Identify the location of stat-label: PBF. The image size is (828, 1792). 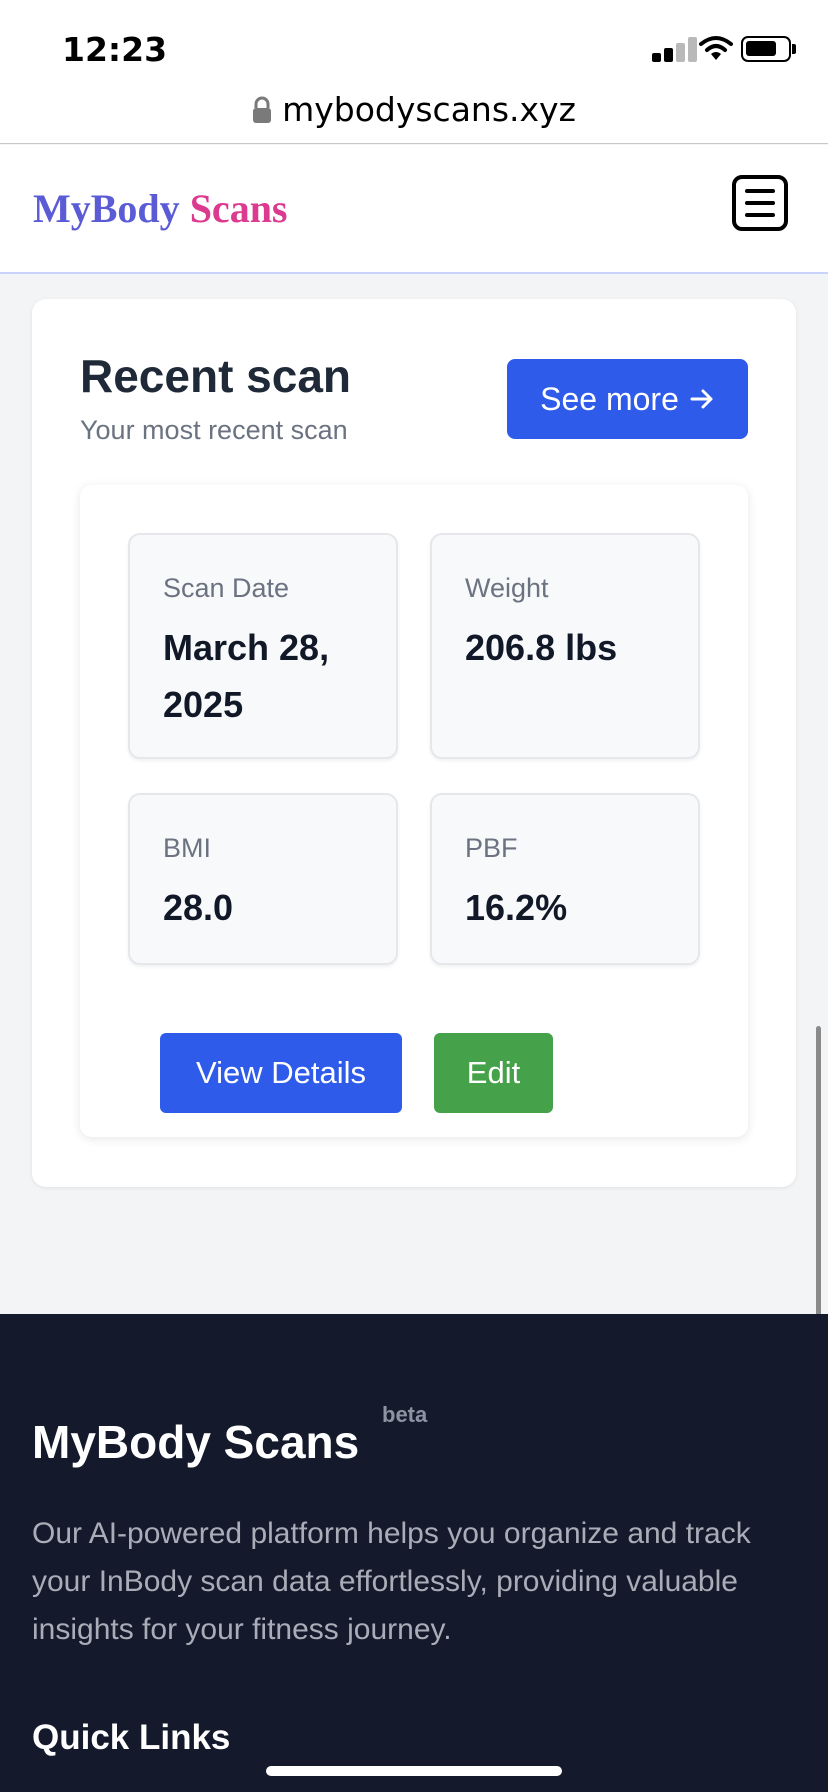
(491, 848).